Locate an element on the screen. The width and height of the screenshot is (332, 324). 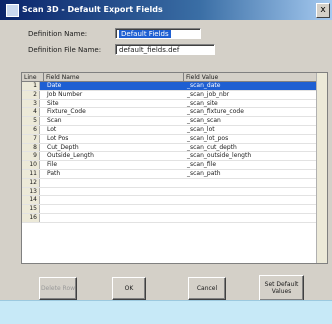
field-name-cell: Lot Pos is located at coordinates (57, 139).